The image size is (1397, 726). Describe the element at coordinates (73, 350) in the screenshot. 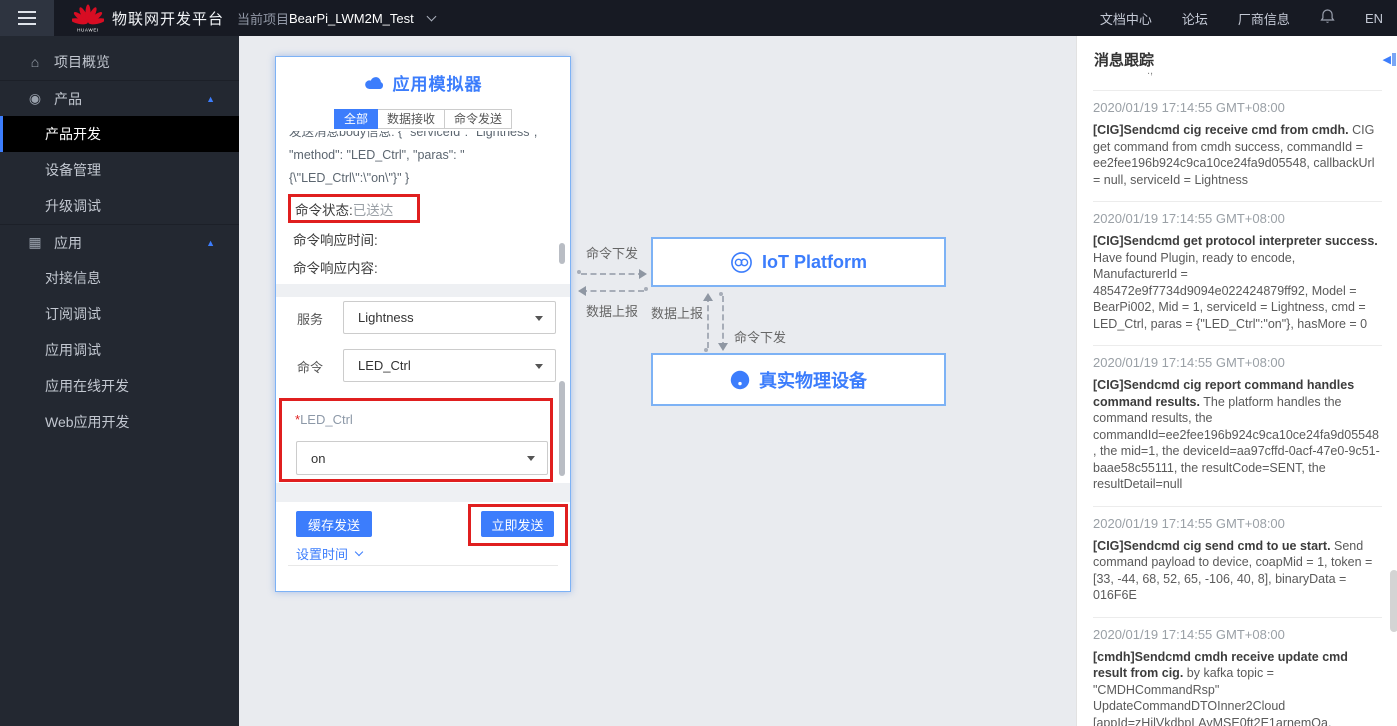

I see `sidebar-item-label: 应用调试` at that location.